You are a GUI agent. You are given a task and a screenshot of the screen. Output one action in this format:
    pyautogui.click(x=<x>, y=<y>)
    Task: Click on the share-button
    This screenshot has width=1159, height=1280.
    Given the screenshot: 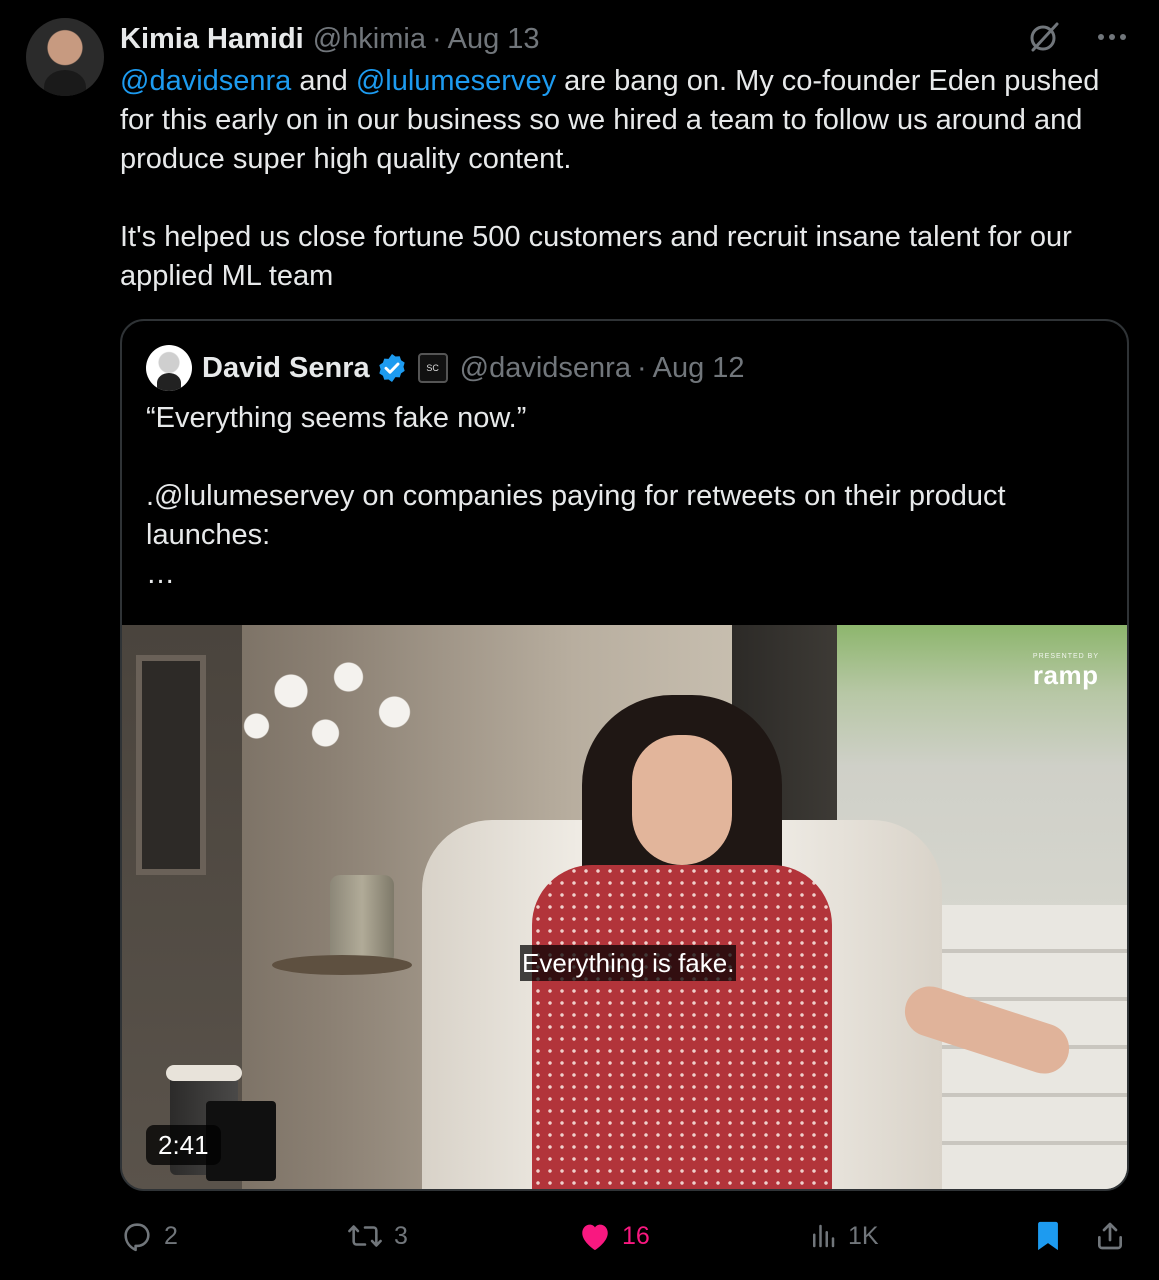 What is the action you would take?
    pyautogui.click(x=1110, y=1236)
    